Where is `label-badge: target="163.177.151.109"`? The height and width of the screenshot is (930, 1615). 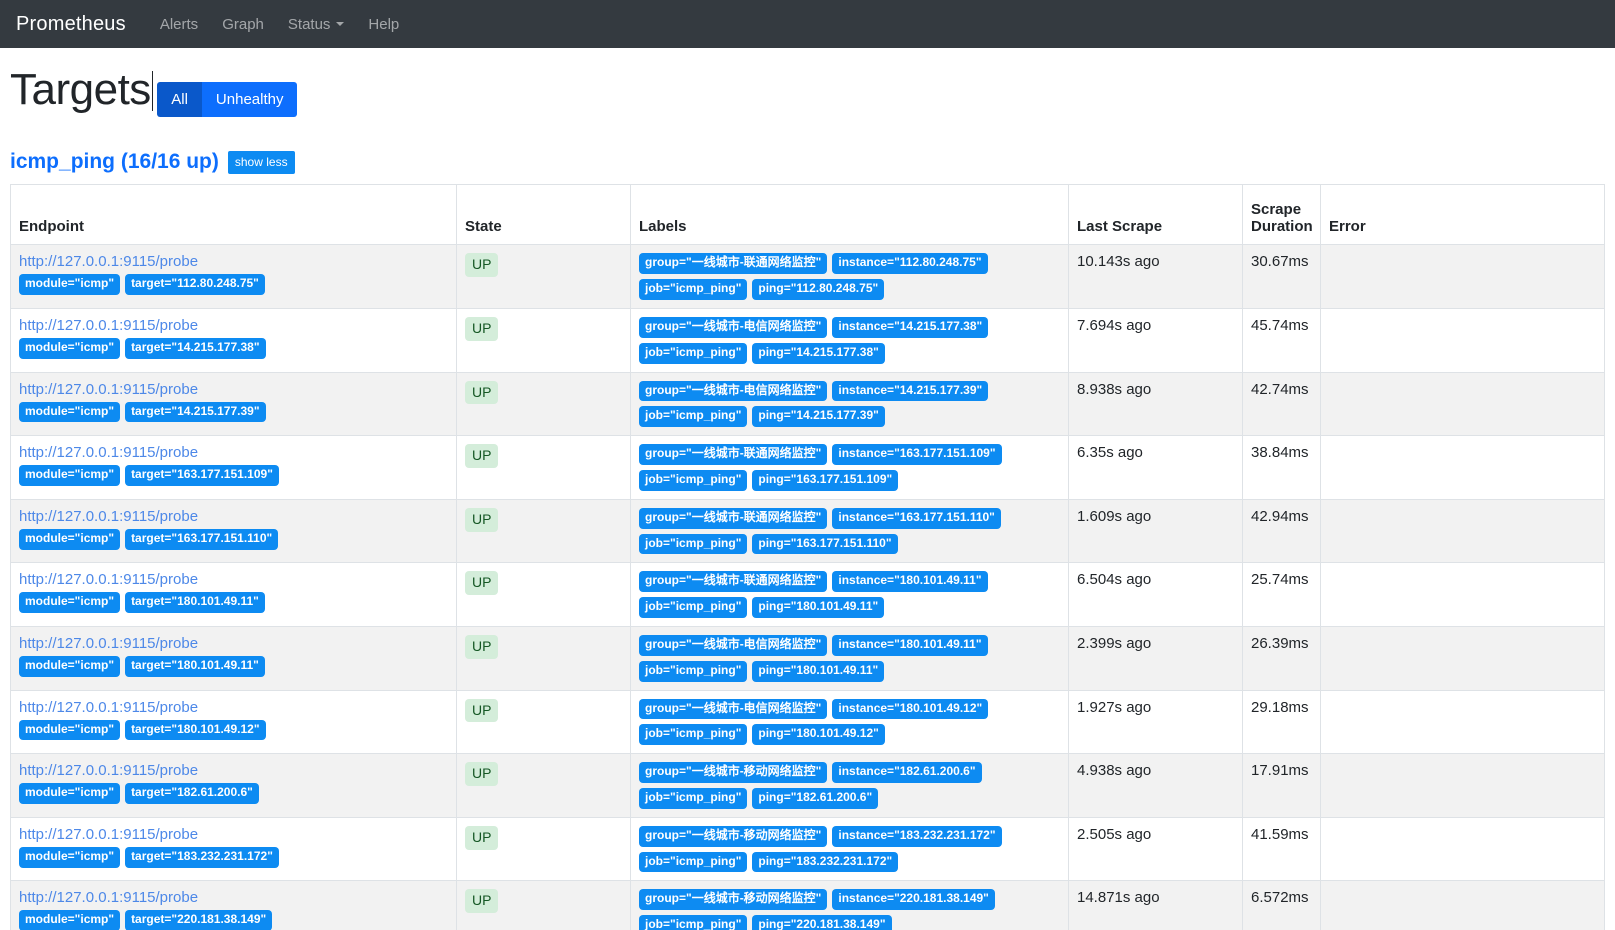 label-badge: target="163.177.151.109" is located at coordinates (202, 475).